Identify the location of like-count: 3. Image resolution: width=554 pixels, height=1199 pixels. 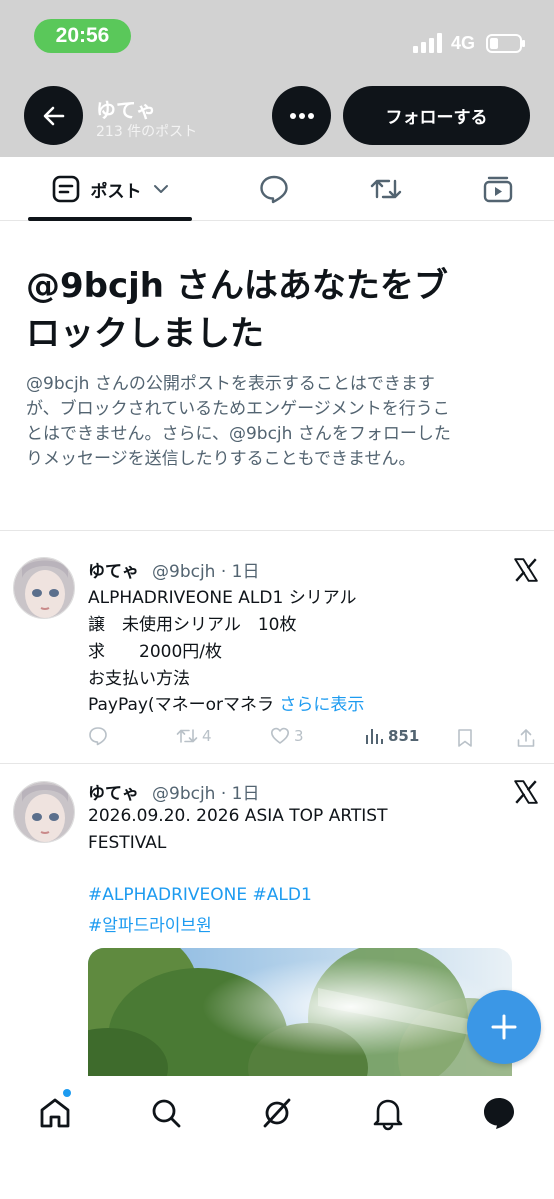
(299, 736).